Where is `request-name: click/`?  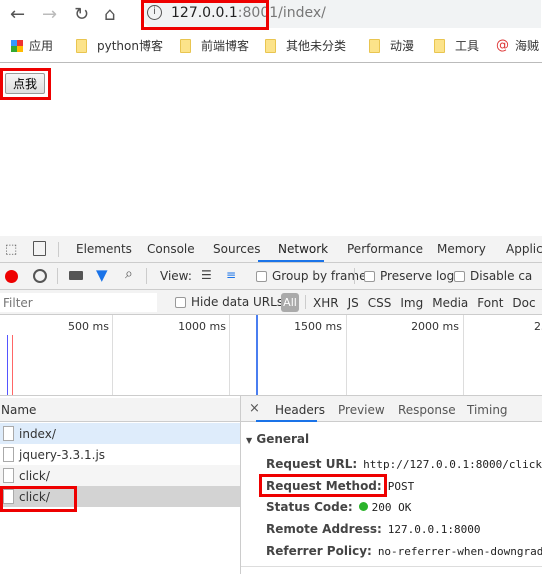
request-name: click/ is located at coordinates (34, 475).